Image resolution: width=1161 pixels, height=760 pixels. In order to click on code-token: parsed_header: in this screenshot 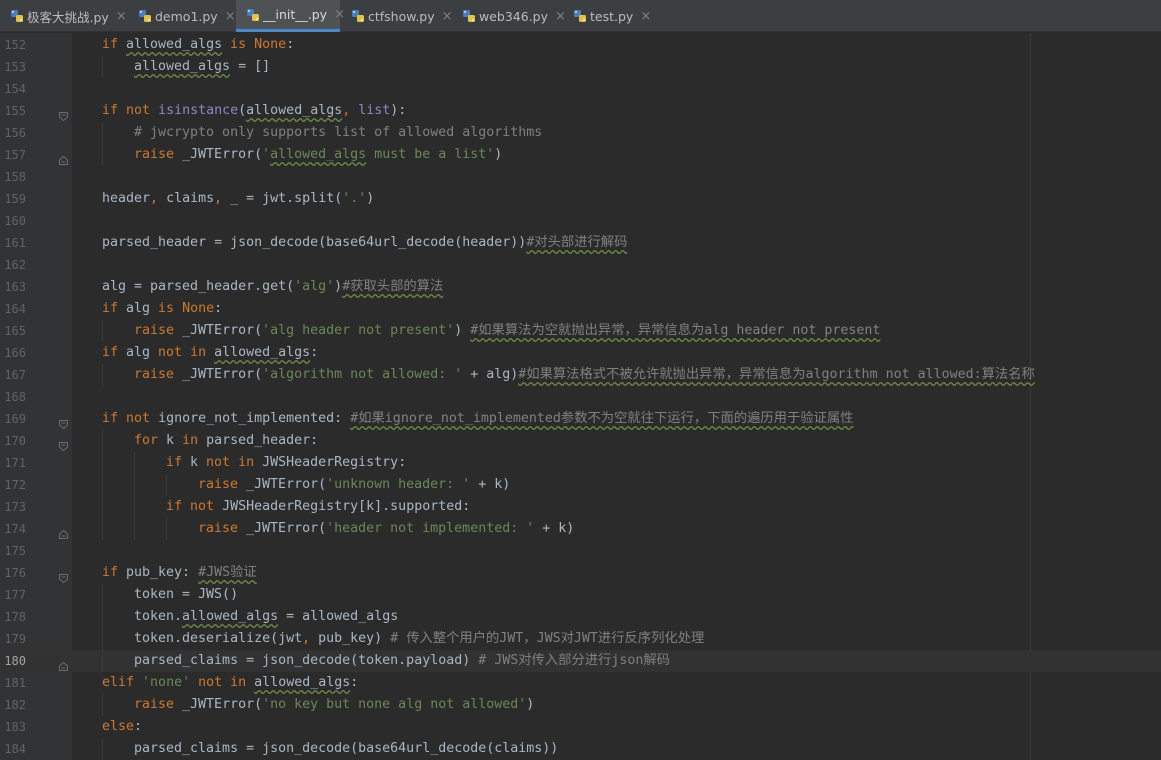, I will do `click(258, 440)`.